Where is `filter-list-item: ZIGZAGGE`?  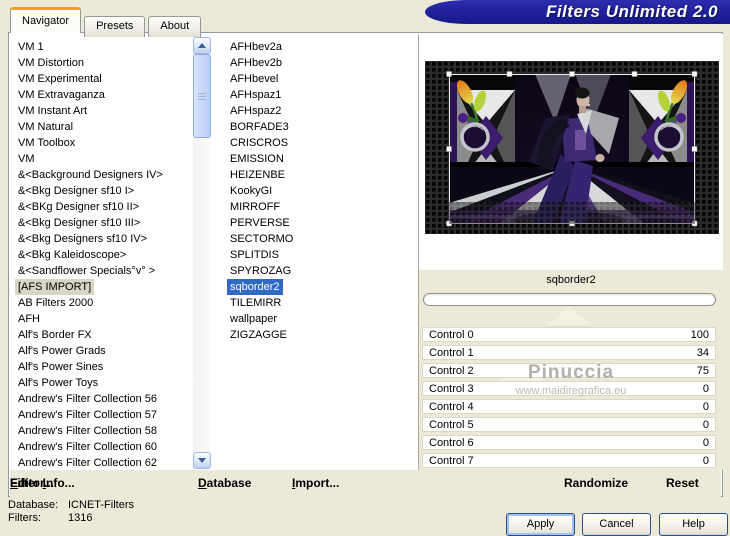
filter-list-item: ZIGZAGGE is located at coordinates (316, 335).